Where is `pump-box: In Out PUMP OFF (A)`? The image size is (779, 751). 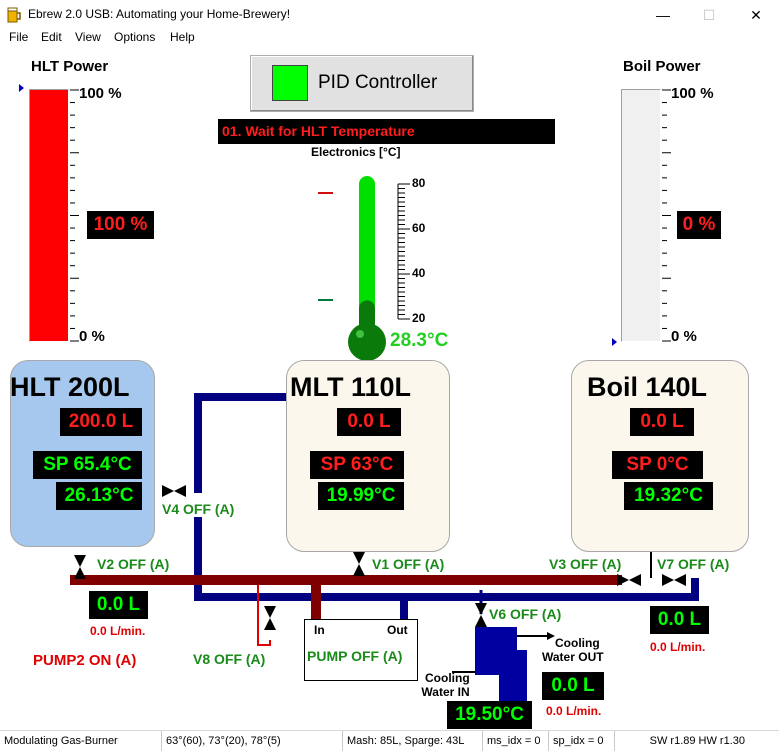
pump-box: In Out PUMP OFF (A) is located at coordinates (361, 650).